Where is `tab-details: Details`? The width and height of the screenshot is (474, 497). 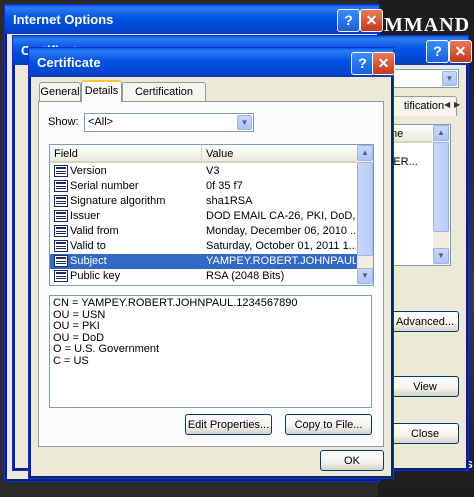
tab-details: Details is located at coordinates (101, 91).